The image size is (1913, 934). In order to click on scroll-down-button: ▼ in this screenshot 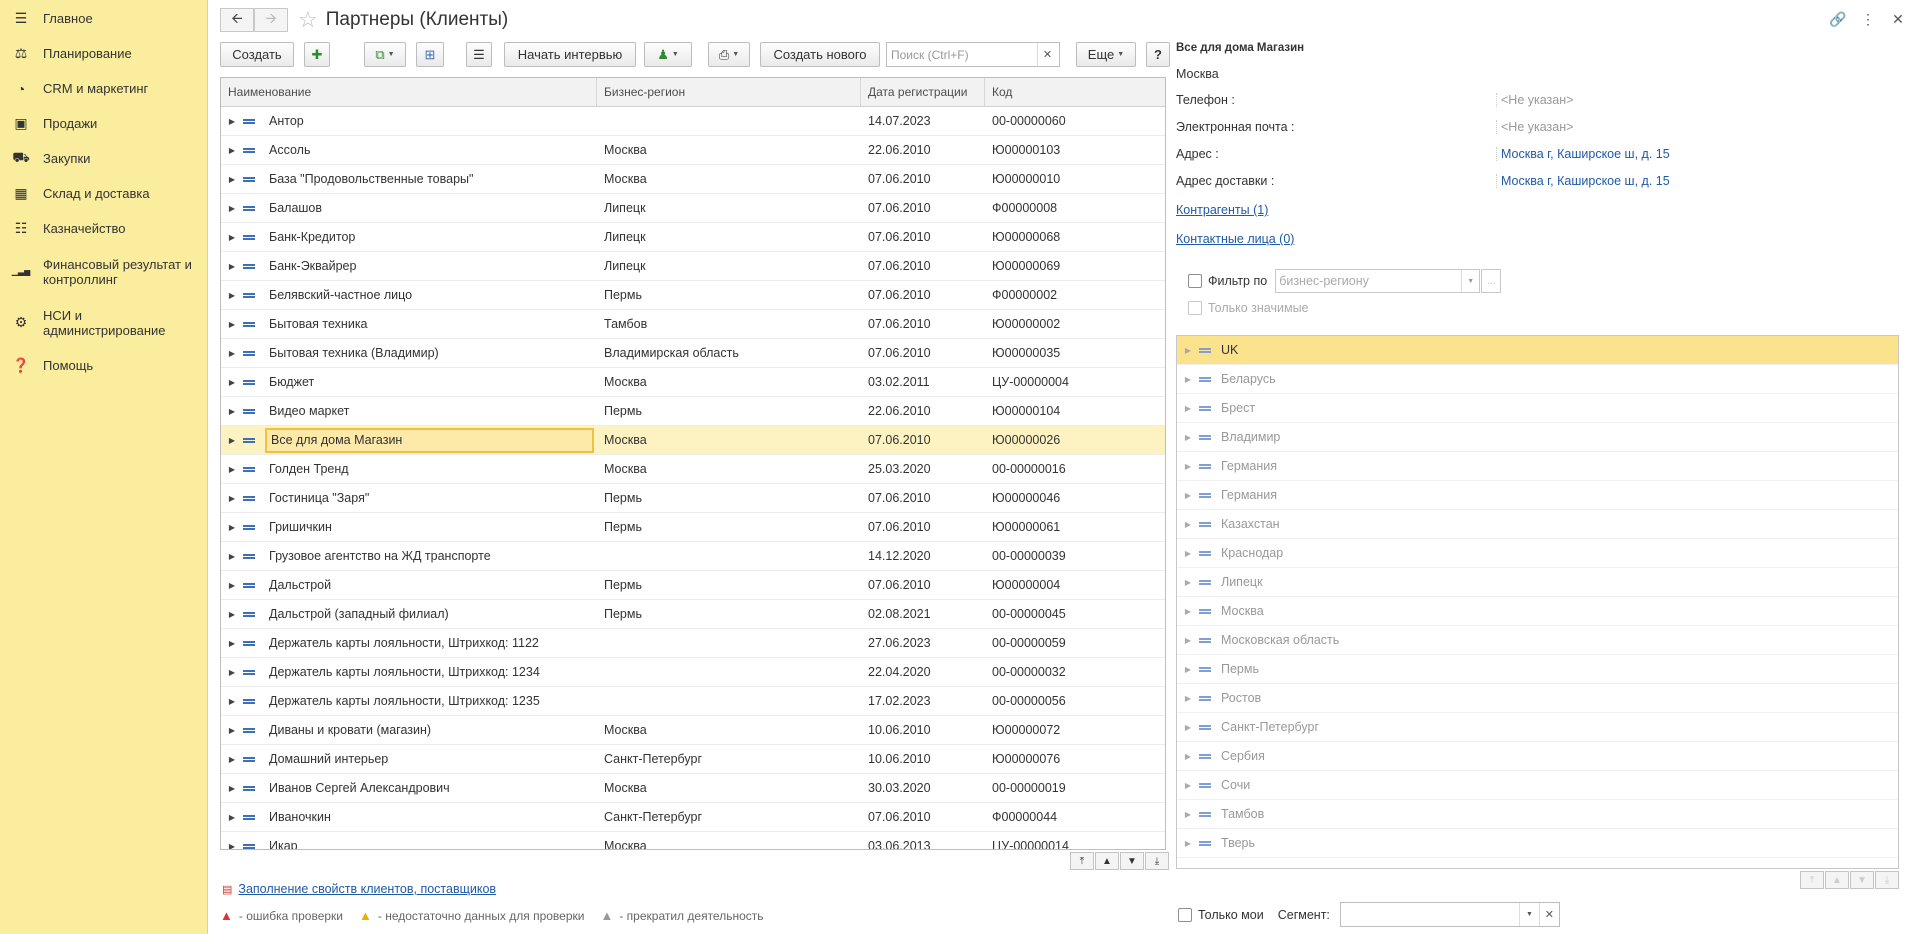, I will do `click(1132, 861)`.